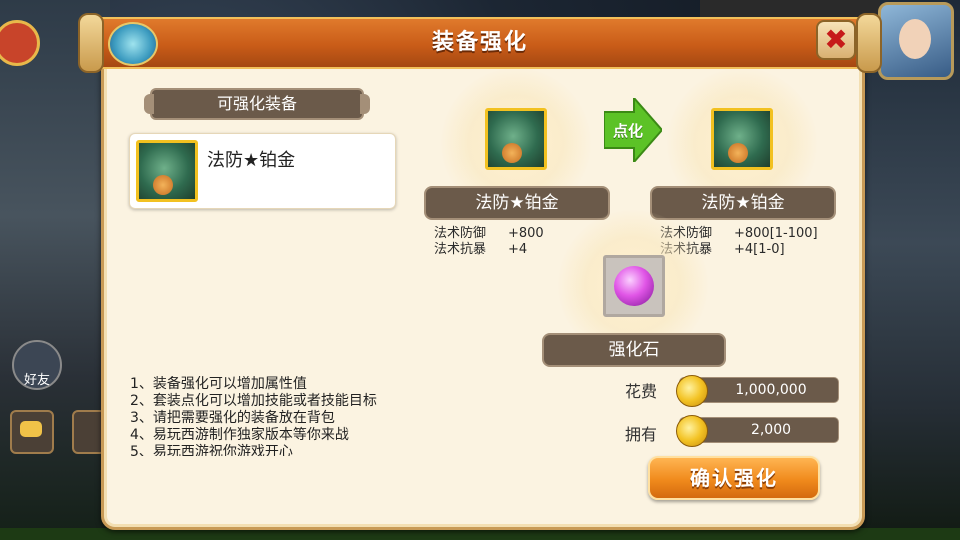 The width and height of the screenshot is (960, 540). I want to click on result-item-name: 法防★铂金, so click(743, 203).